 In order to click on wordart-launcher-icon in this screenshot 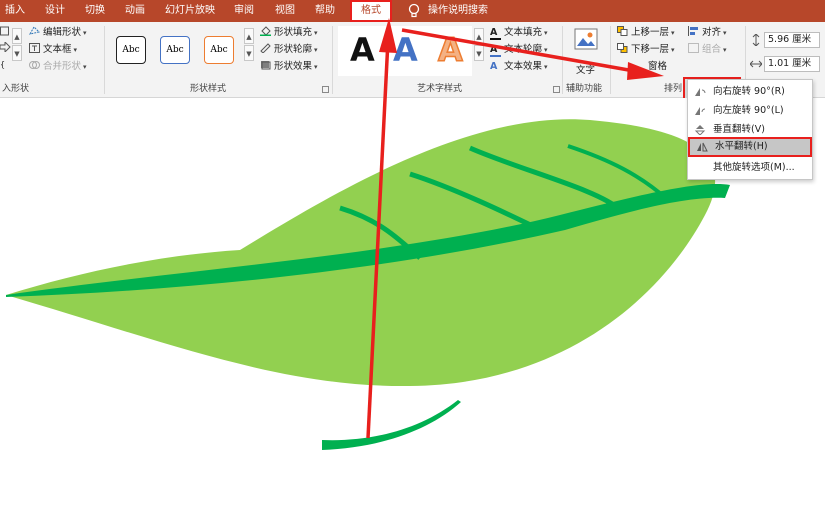, I will do `click(556, 89)`.